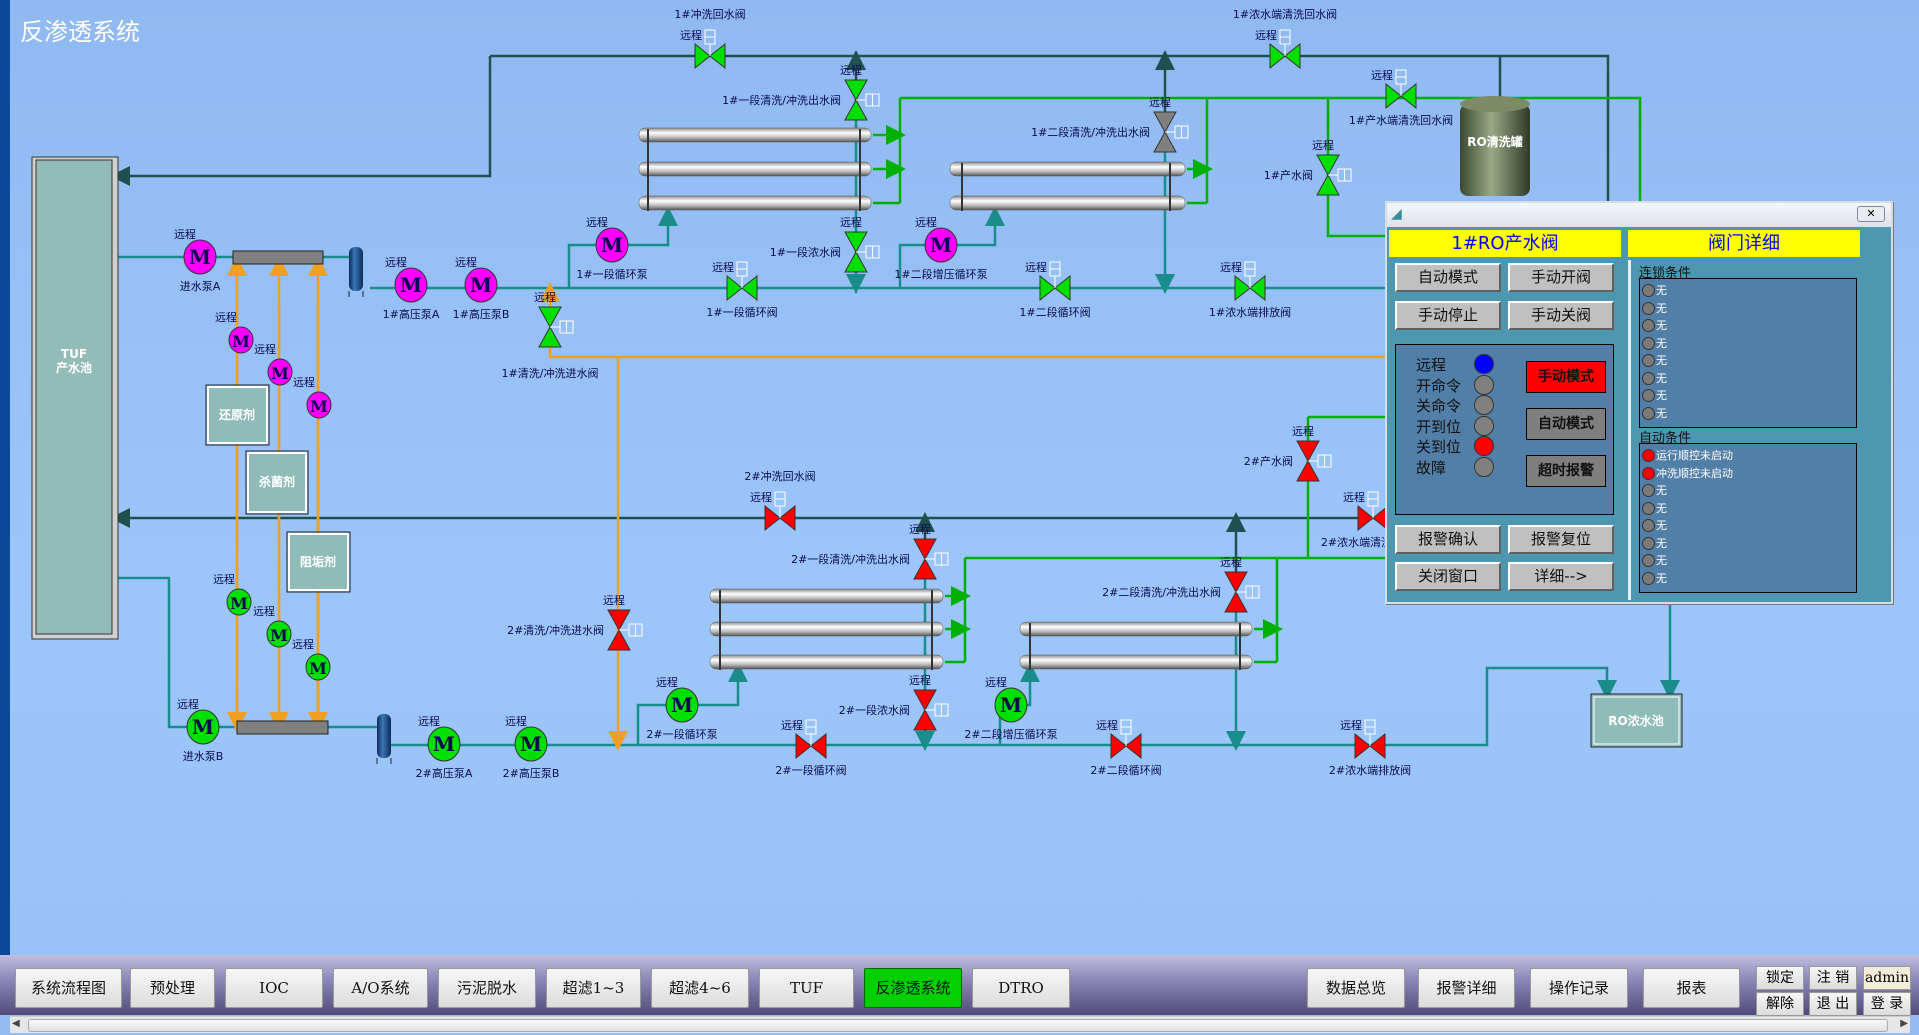 The image size is (1919, 1035). I want to click on manual-stop-button: 手动停止, so click(1448, 315).